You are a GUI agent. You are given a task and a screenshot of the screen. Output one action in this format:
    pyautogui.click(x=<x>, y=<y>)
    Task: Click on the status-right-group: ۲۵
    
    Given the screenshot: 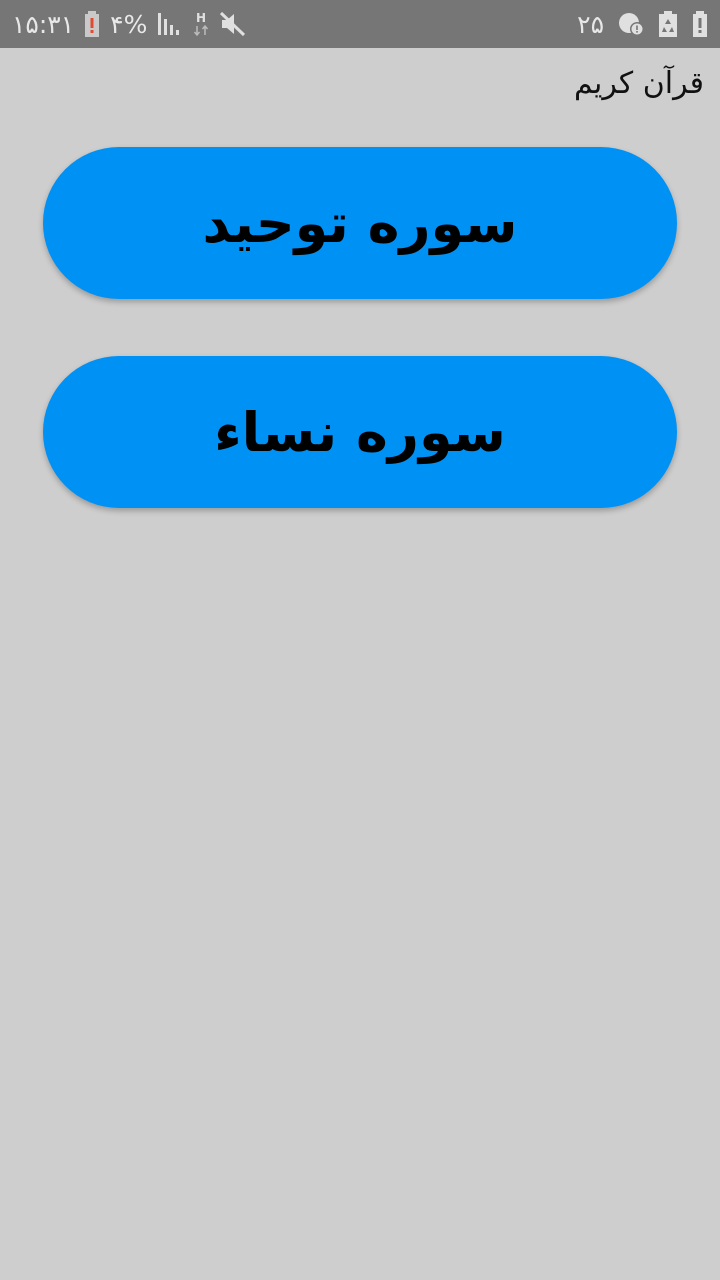 What is the action you would take?
    pyautogui.click(x=642, y=24)
    